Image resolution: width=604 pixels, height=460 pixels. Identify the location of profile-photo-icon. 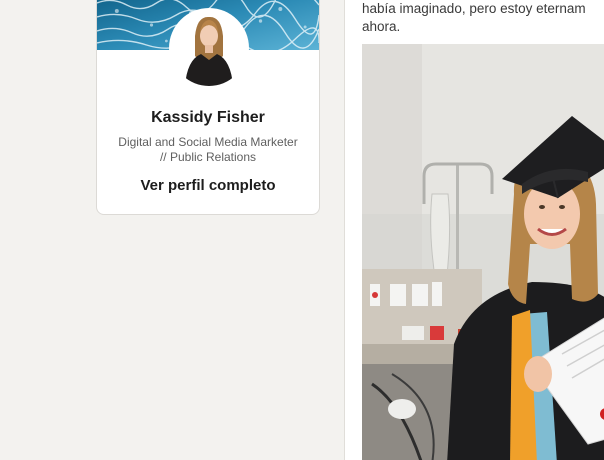
(209, 48).